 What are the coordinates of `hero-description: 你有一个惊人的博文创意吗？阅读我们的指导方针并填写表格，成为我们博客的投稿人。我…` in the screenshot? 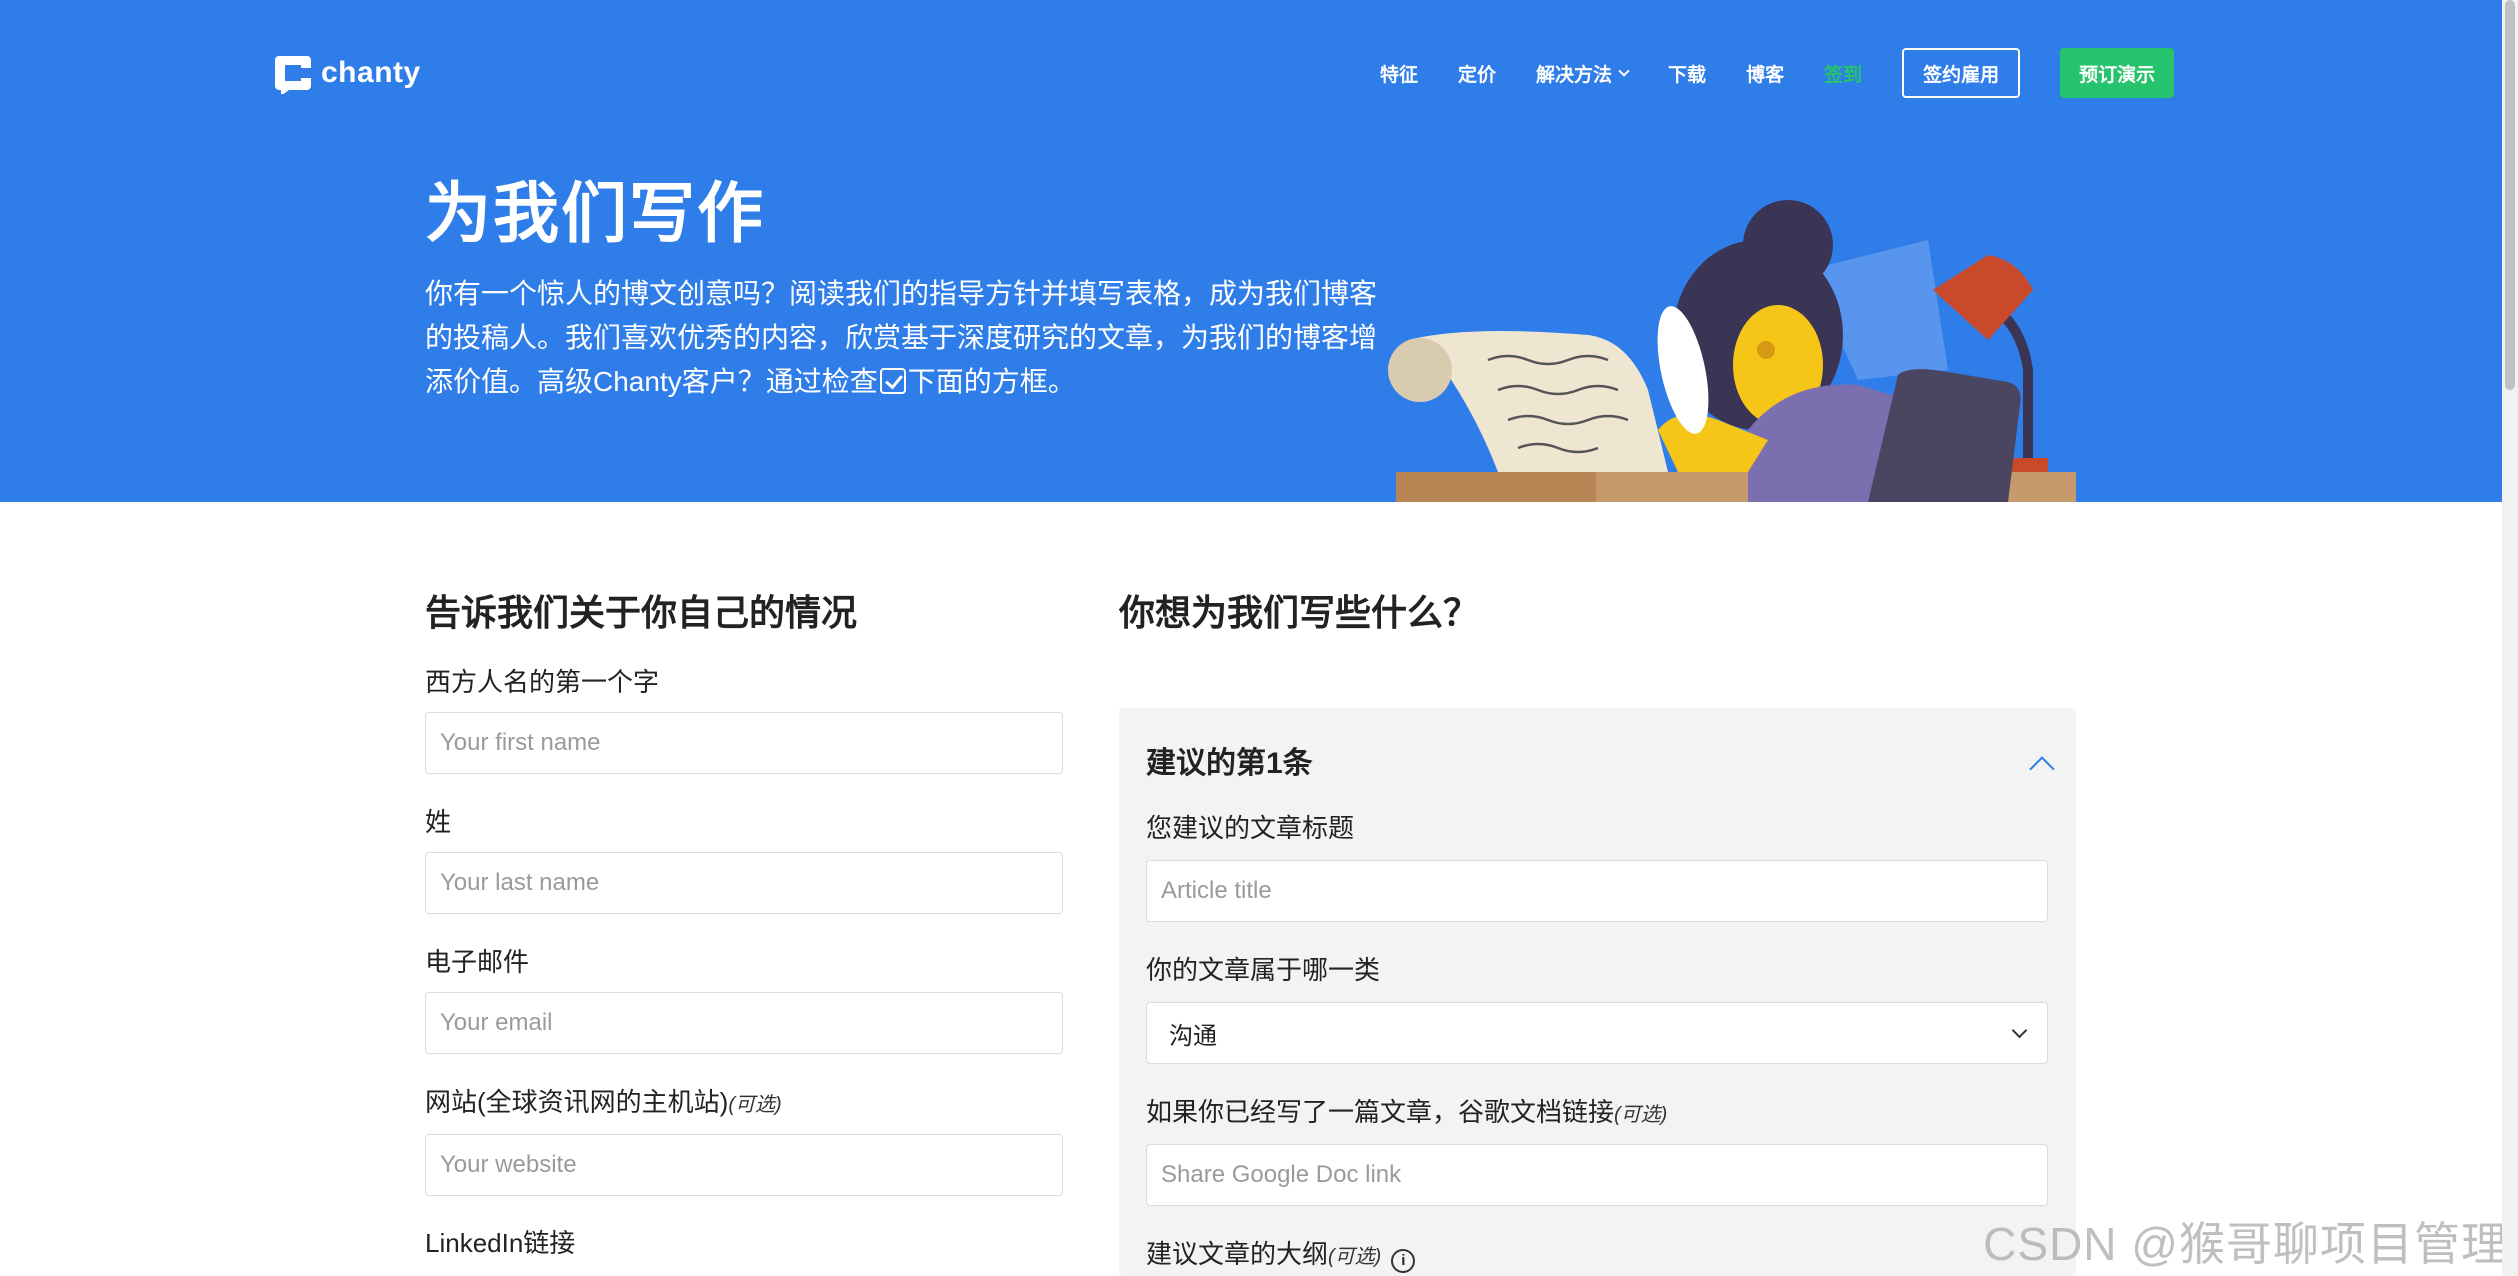 It's located at (905, 338).